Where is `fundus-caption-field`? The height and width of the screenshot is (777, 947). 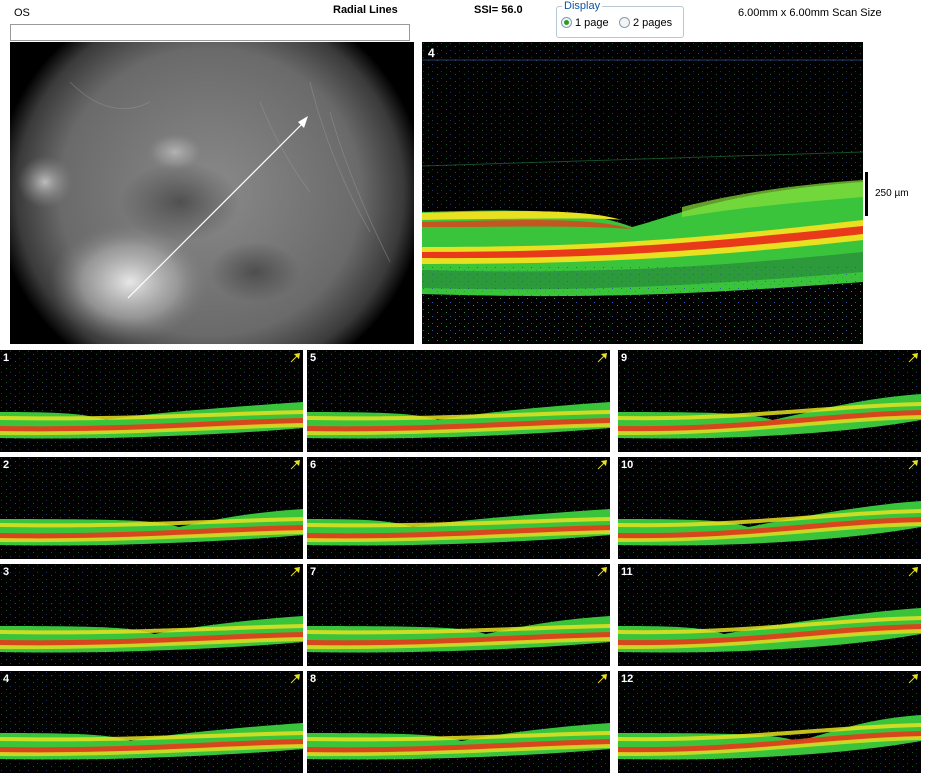
fundus-caption-field is located at coordinates (210, 32).